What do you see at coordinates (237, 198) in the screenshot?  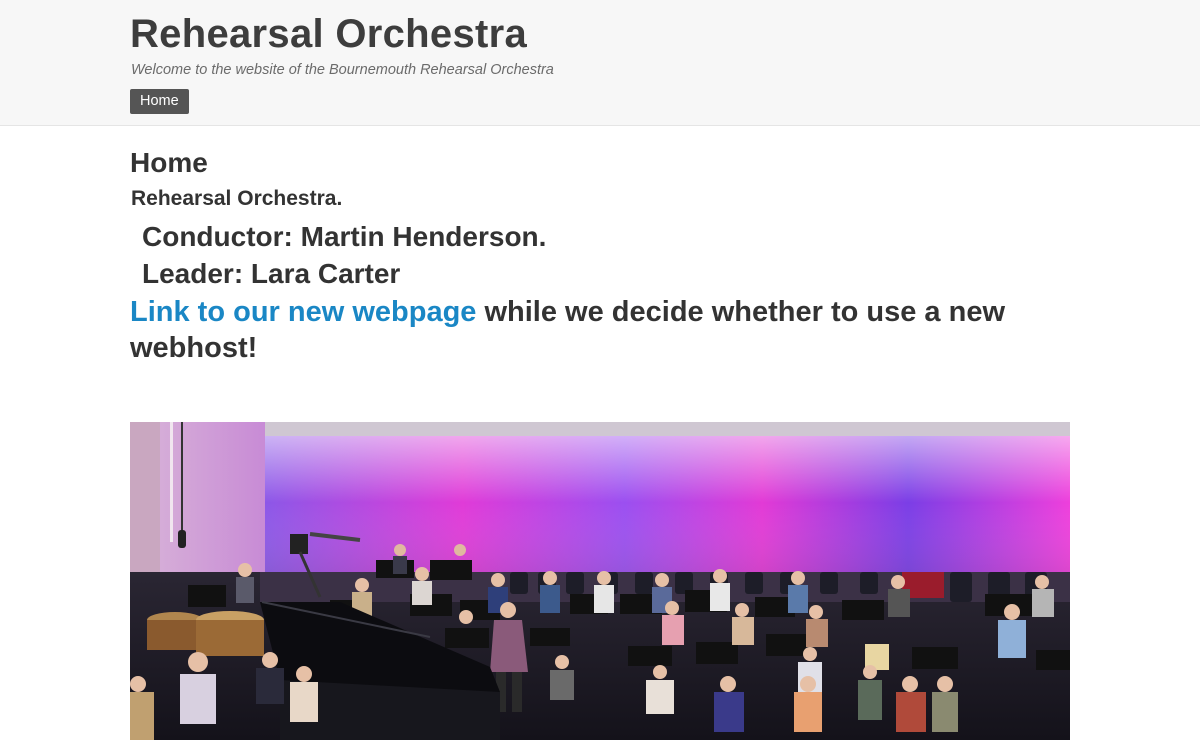 I see `orchestra-name: Rehearsal Orchestra.` at bounding box center [237, 198].